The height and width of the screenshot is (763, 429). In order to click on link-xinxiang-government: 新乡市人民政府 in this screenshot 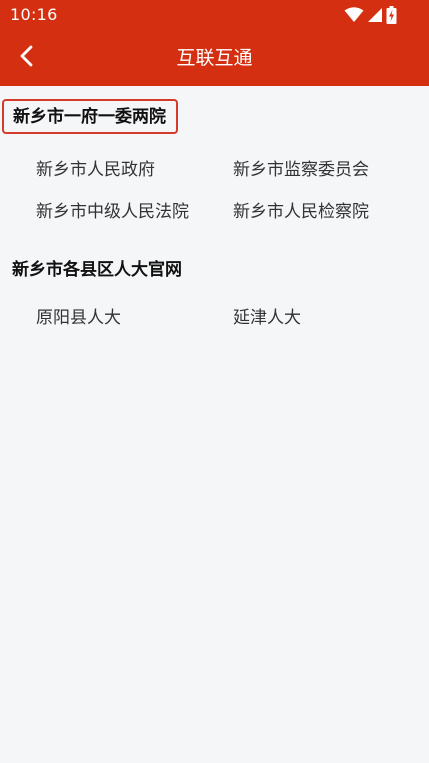, I will do `click(95, 170)`.